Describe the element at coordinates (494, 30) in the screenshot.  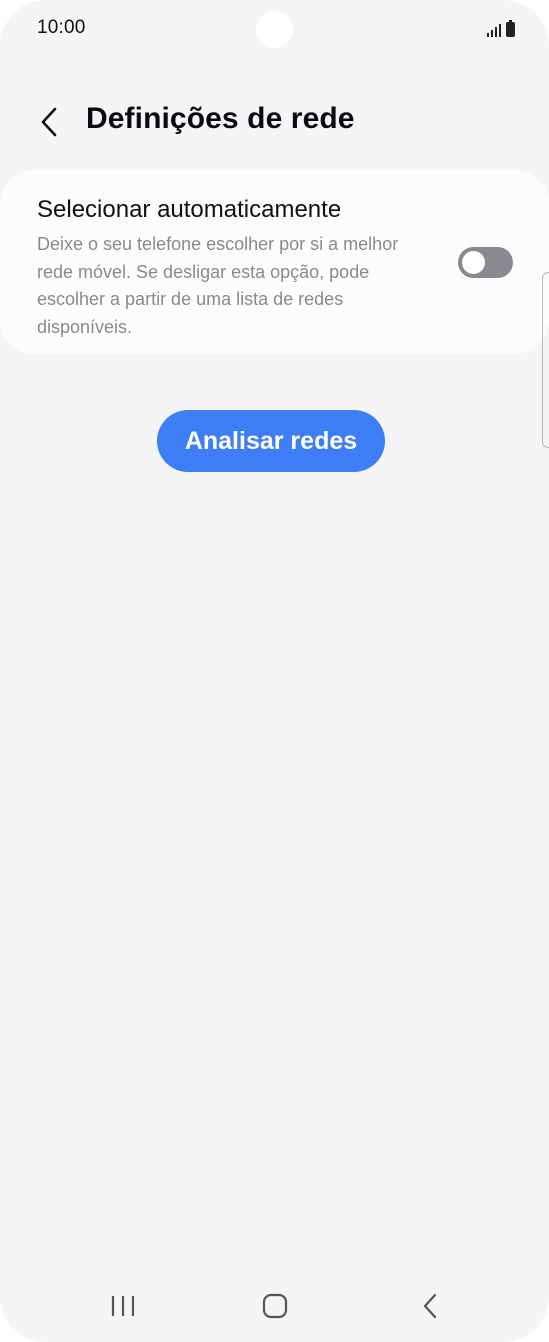
I see `signal-icon` at that location.